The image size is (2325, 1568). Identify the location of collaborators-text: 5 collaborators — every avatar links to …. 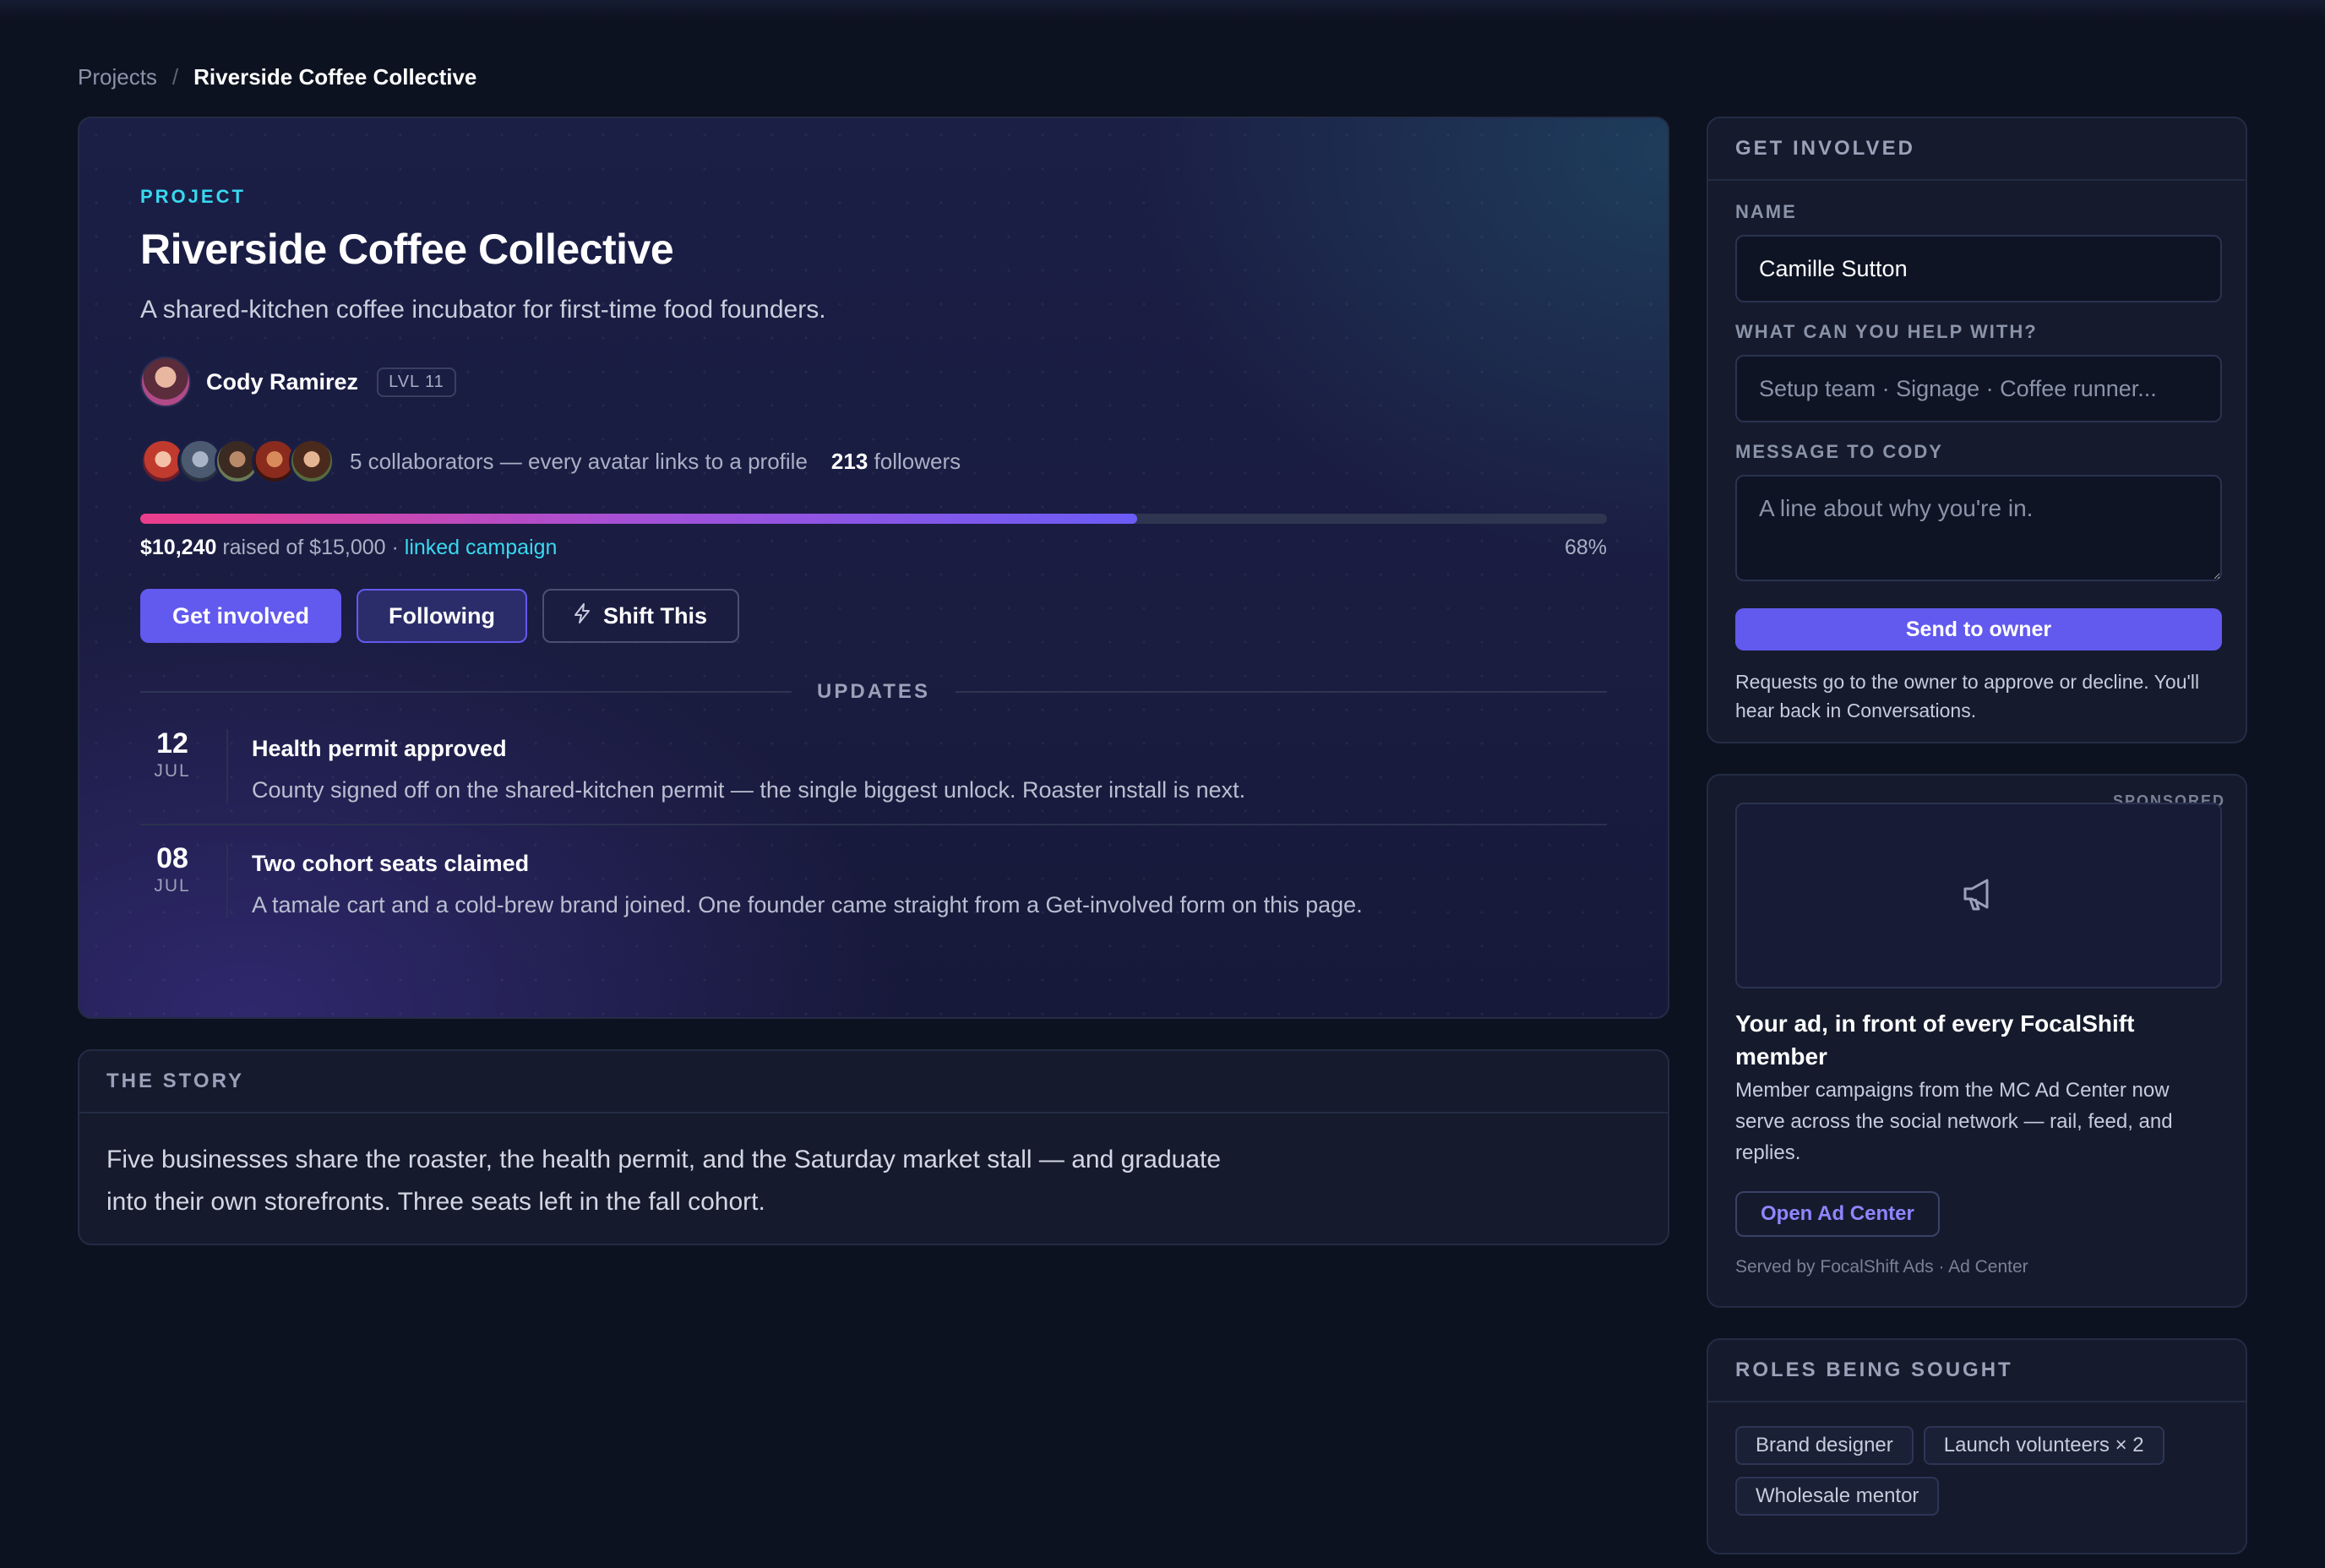
(579, 461).